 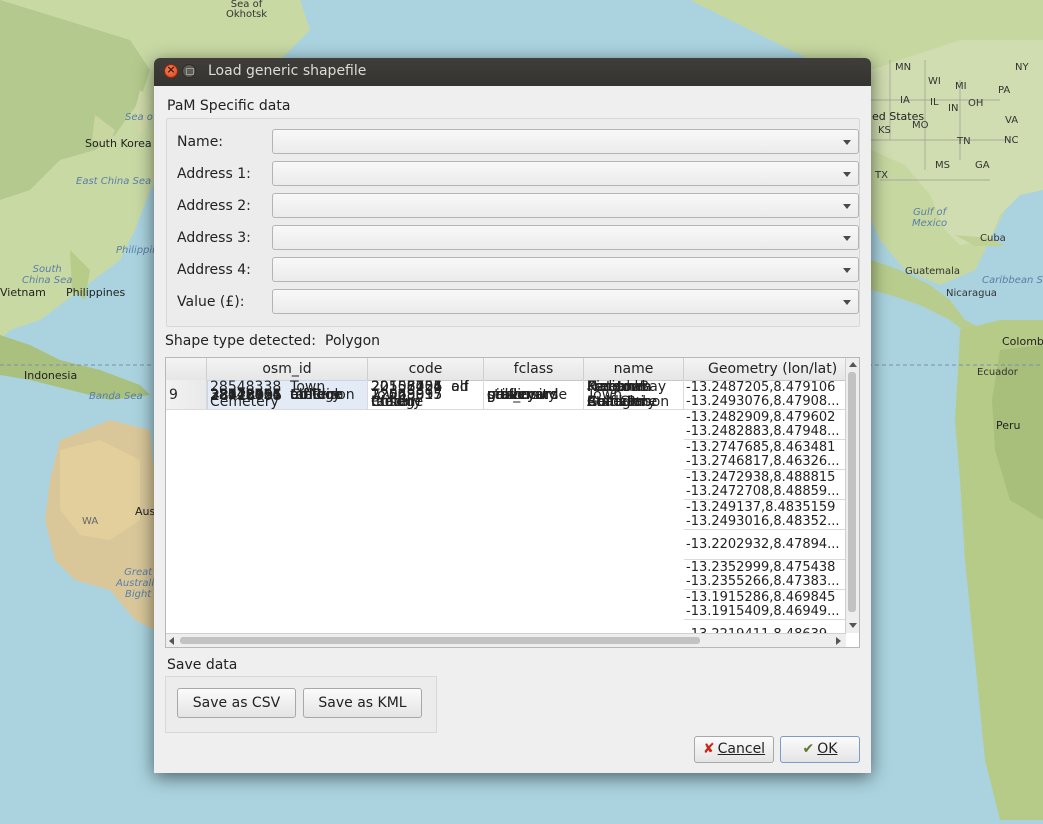 I want to click on map-label-south-korea: South Korea, so click(x=118, y=143).